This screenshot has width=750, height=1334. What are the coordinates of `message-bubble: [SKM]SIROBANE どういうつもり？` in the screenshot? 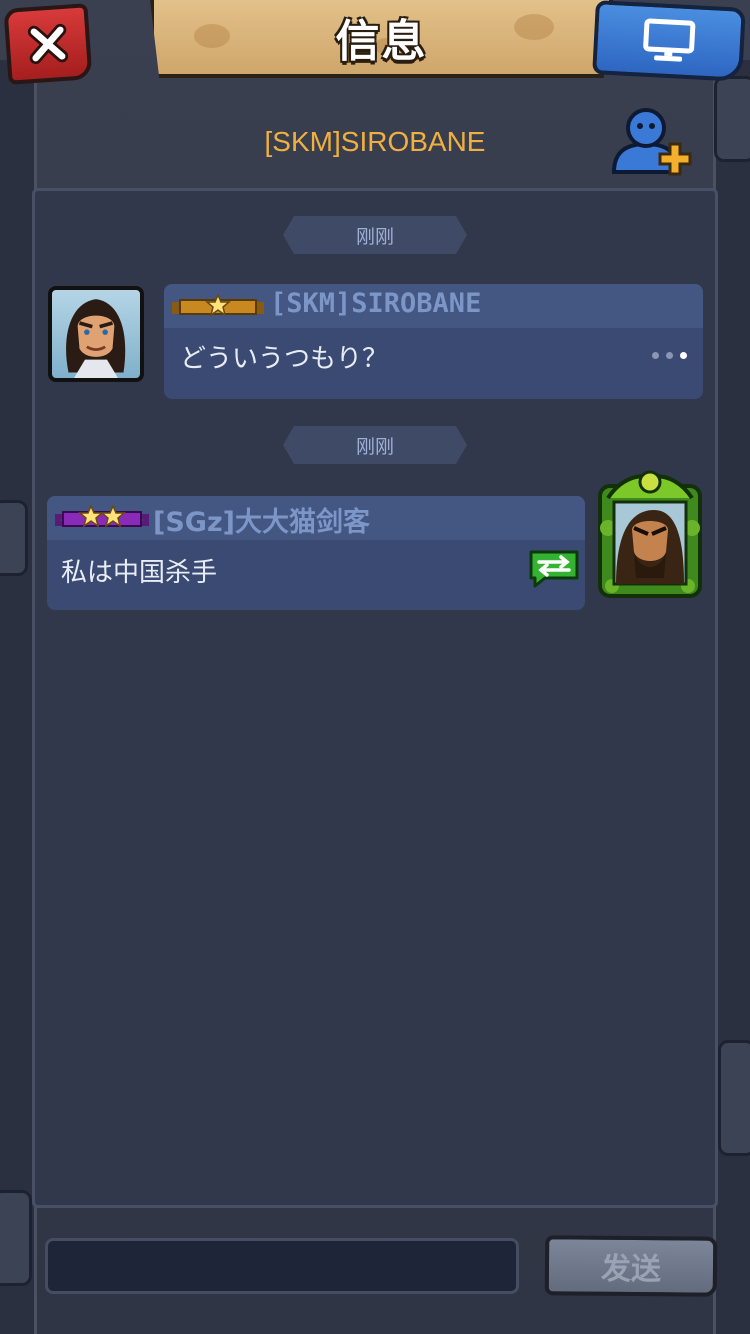 It's located at (433, 341).